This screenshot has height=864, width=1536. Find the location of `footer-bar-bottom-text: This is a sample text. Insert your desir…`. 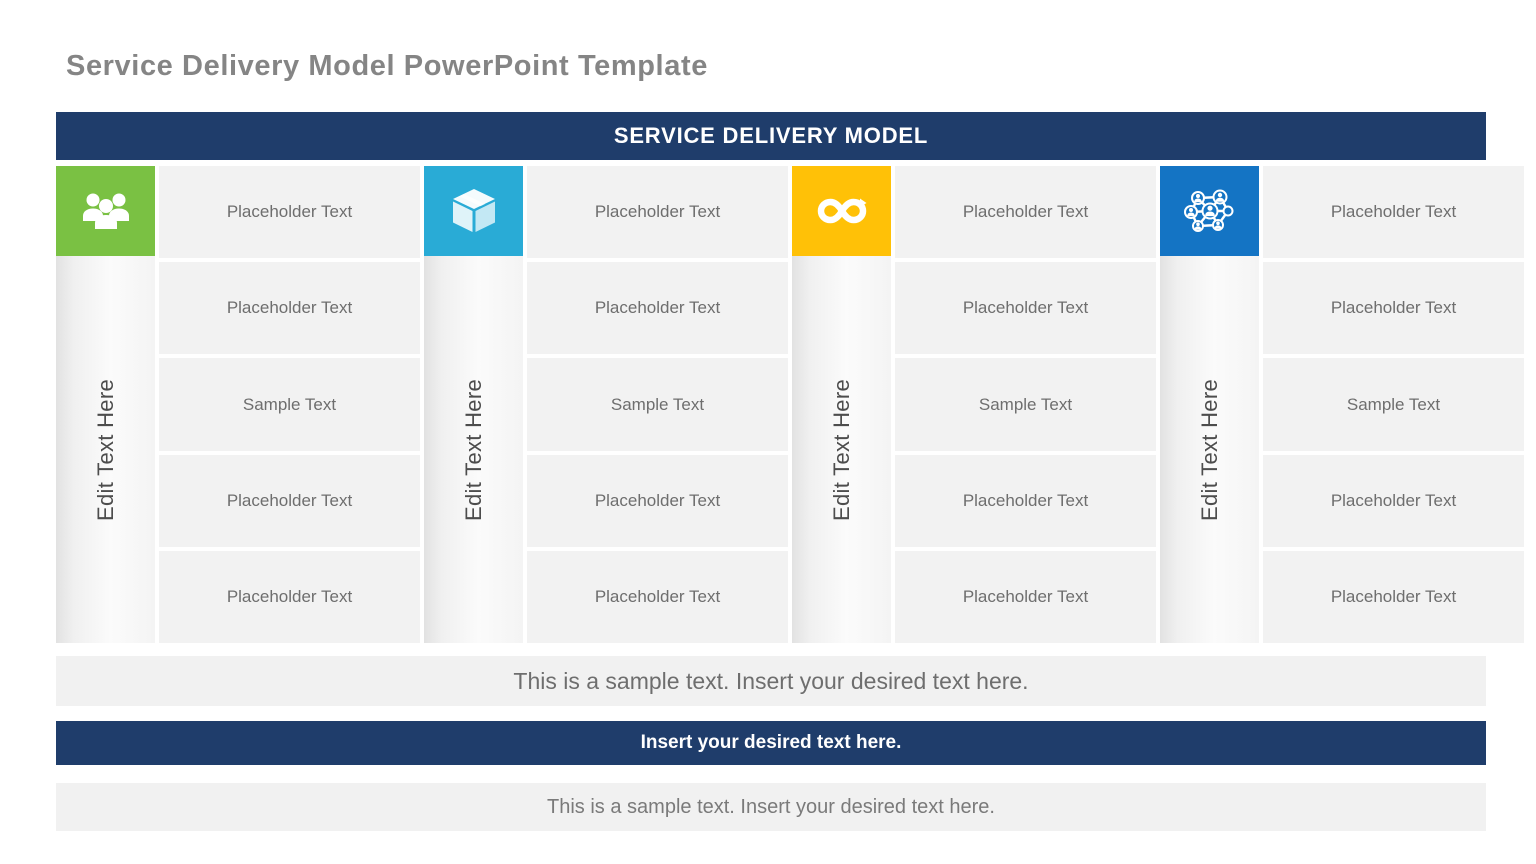

footer-bar-bottom-text: This is a sample text. Insert your desir… is located at coordinates (771, 806).